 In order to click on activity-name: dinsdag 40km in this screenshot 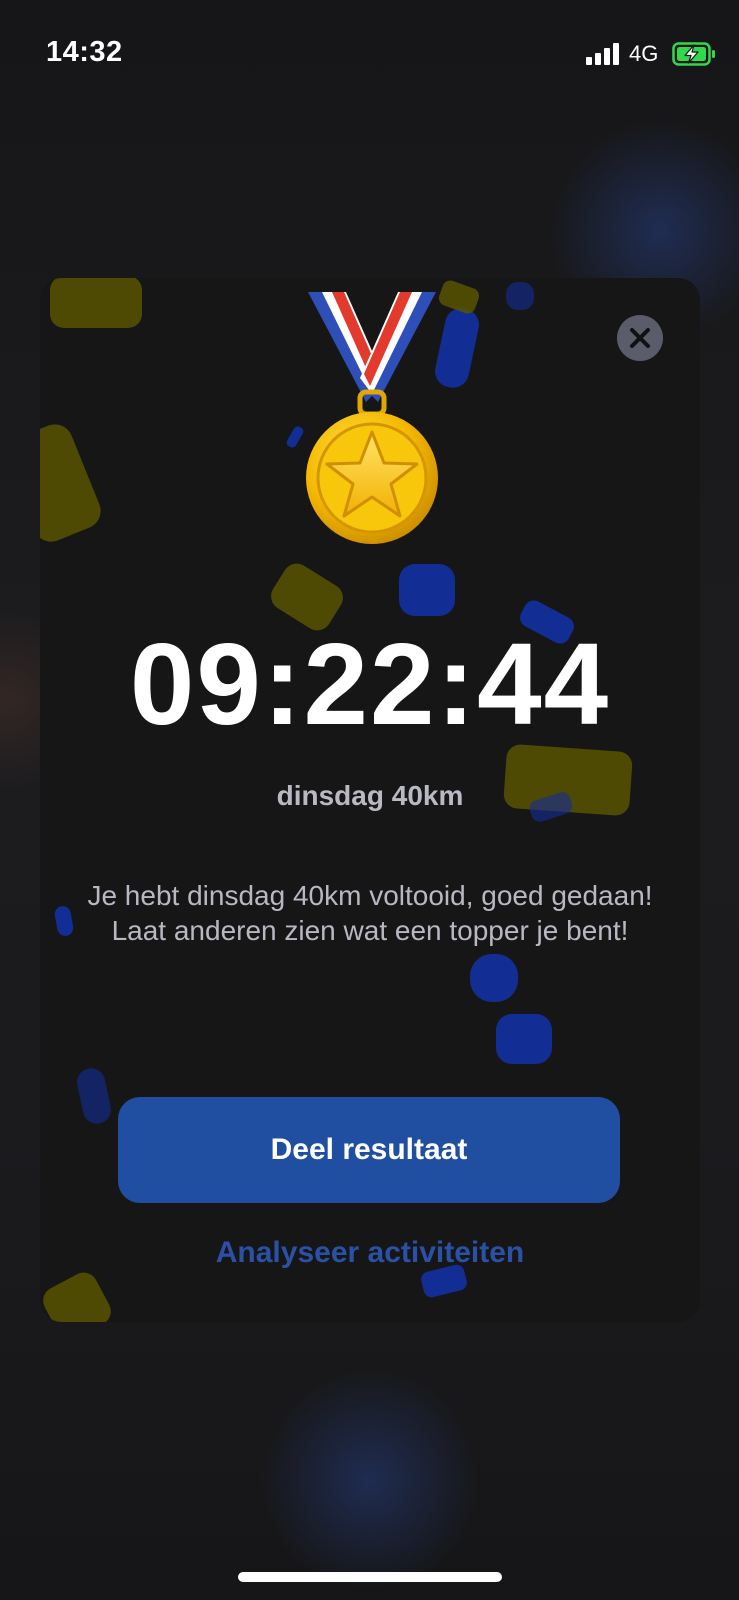, I will do `click(370, 795)`.